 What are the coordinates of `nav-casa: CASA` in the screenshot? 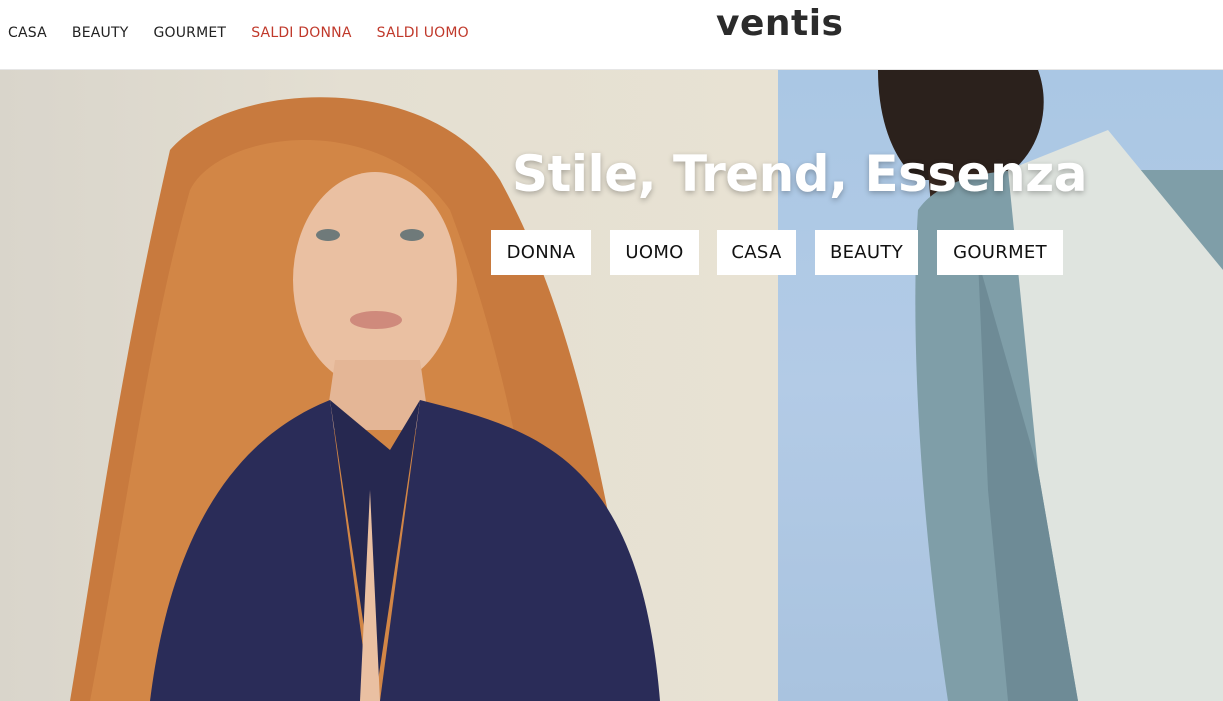 It's located at (27, 33).